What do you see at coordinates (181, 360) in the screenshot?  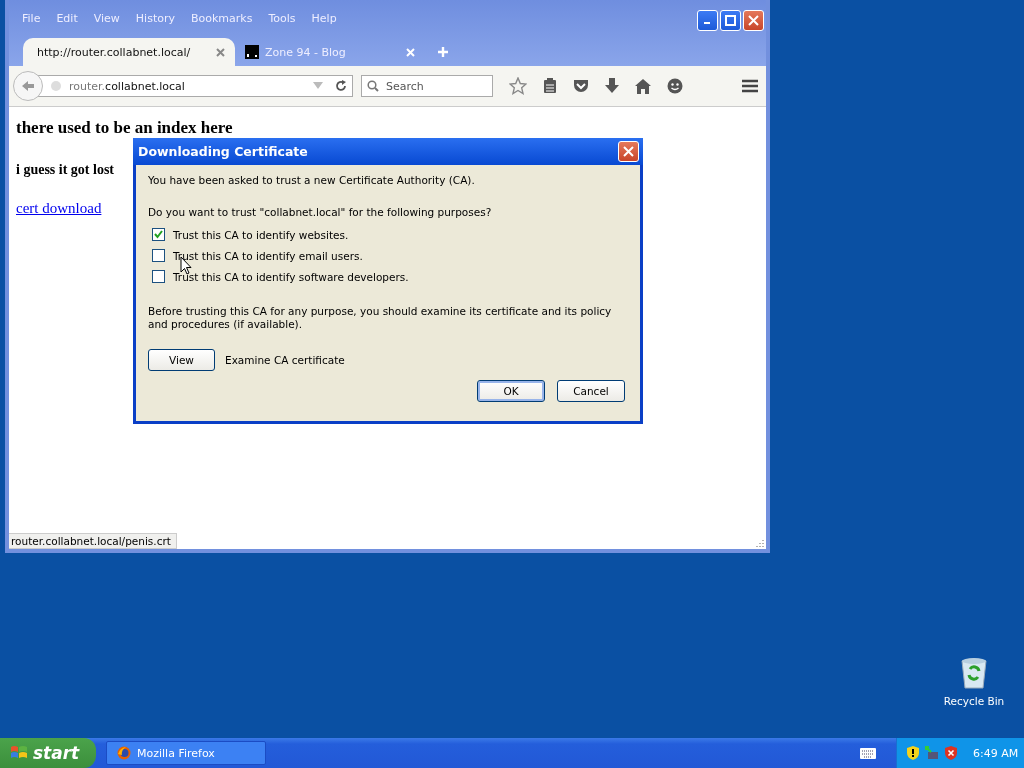 I see `view-button: View` at bounding box center [181, 360].